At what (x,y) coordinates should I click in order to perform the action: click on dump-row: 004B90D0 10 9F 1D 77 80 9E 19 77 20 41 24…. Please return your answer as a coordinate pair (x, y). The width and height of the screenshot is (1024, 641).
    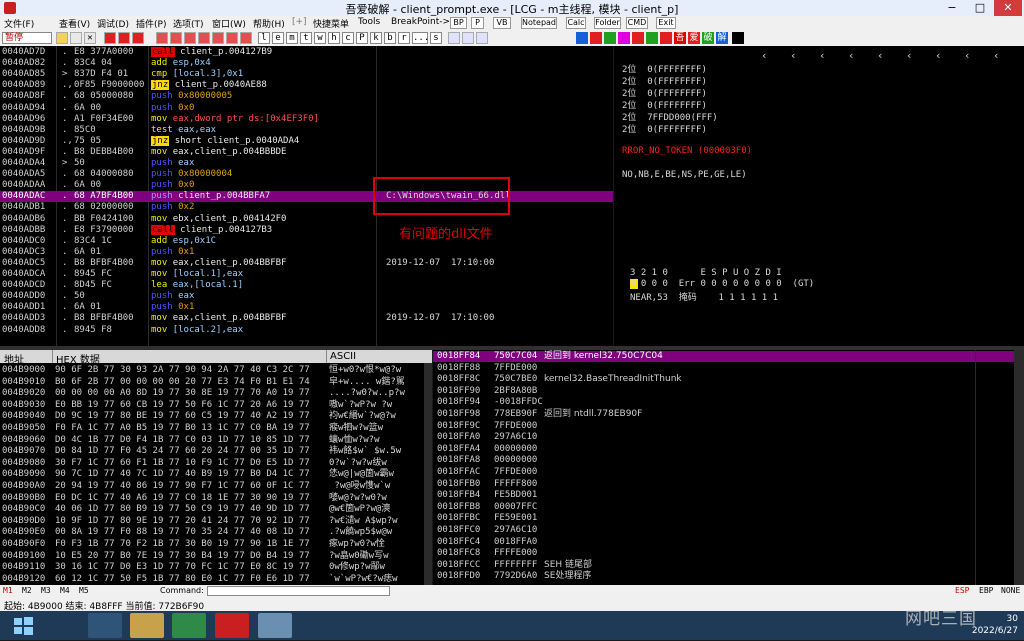
    Looking at the image, I should click on (216, 521).